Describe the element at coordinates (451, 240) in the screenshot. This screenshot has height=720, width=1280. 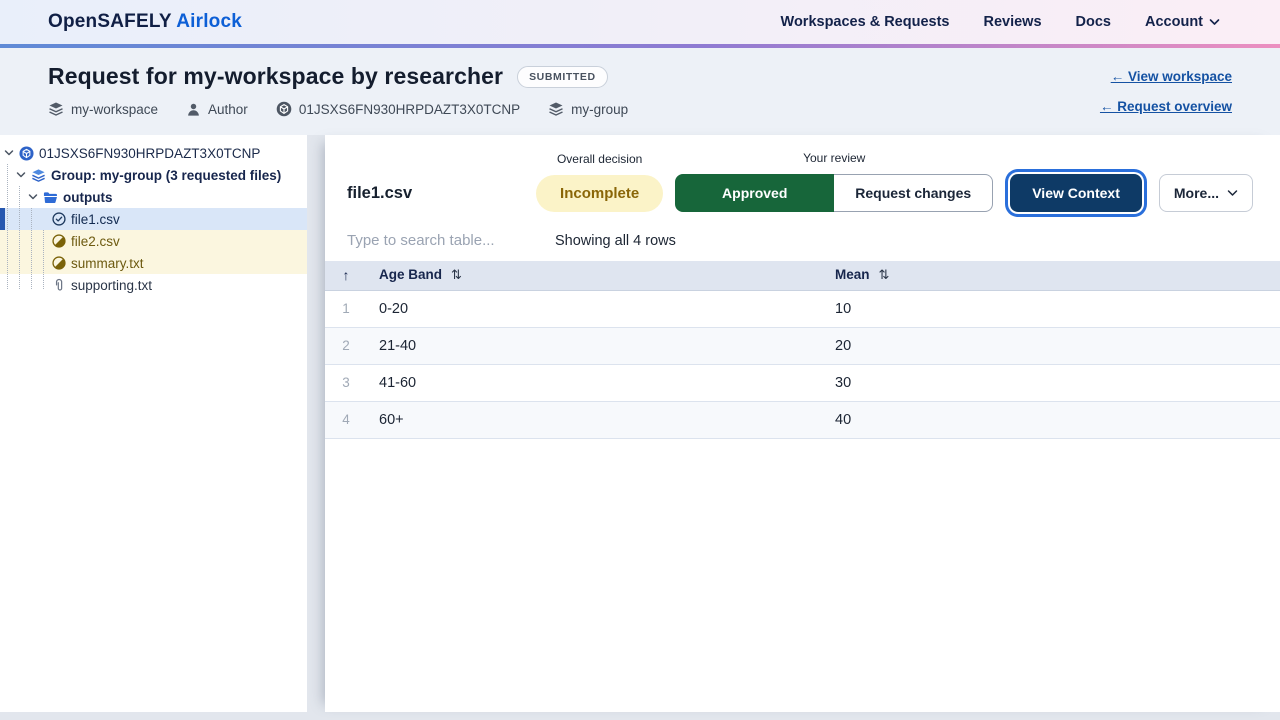
I see `search-input` at that location.